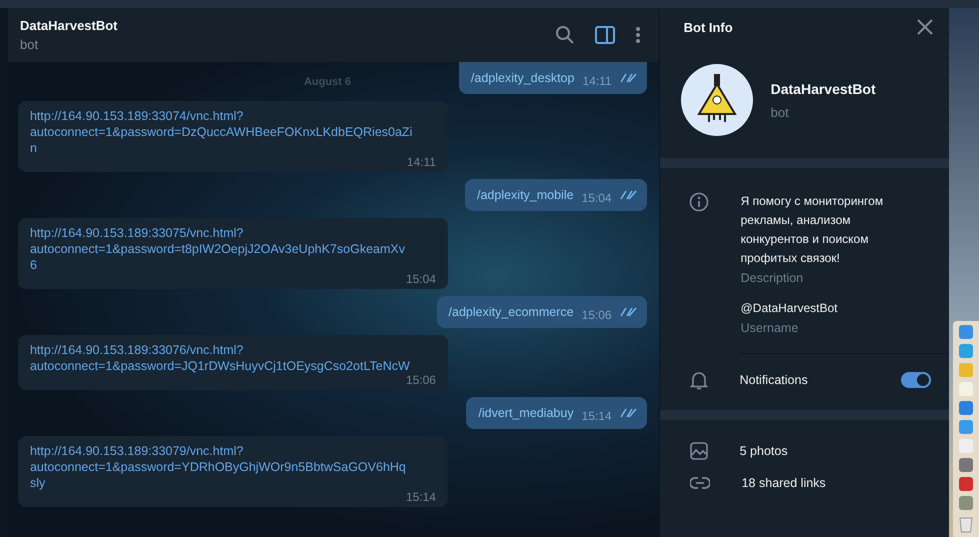  What do you see at coordinates (699, 451) in the screenshot?
I see `image-icon` at bounding box center [699, 451].